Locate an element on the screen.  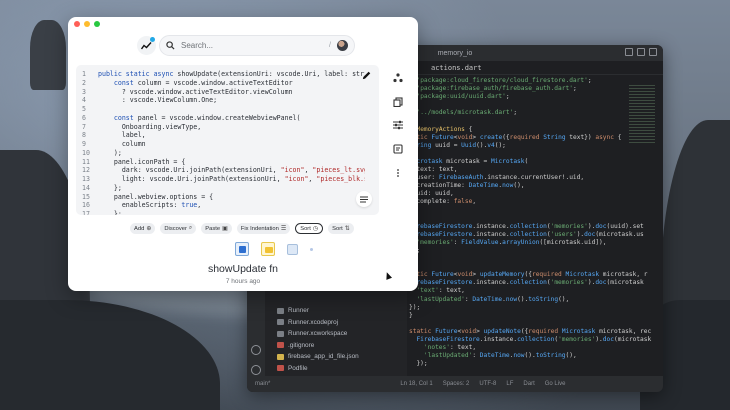
asset-file-icon is located at coordinates (242, 249).